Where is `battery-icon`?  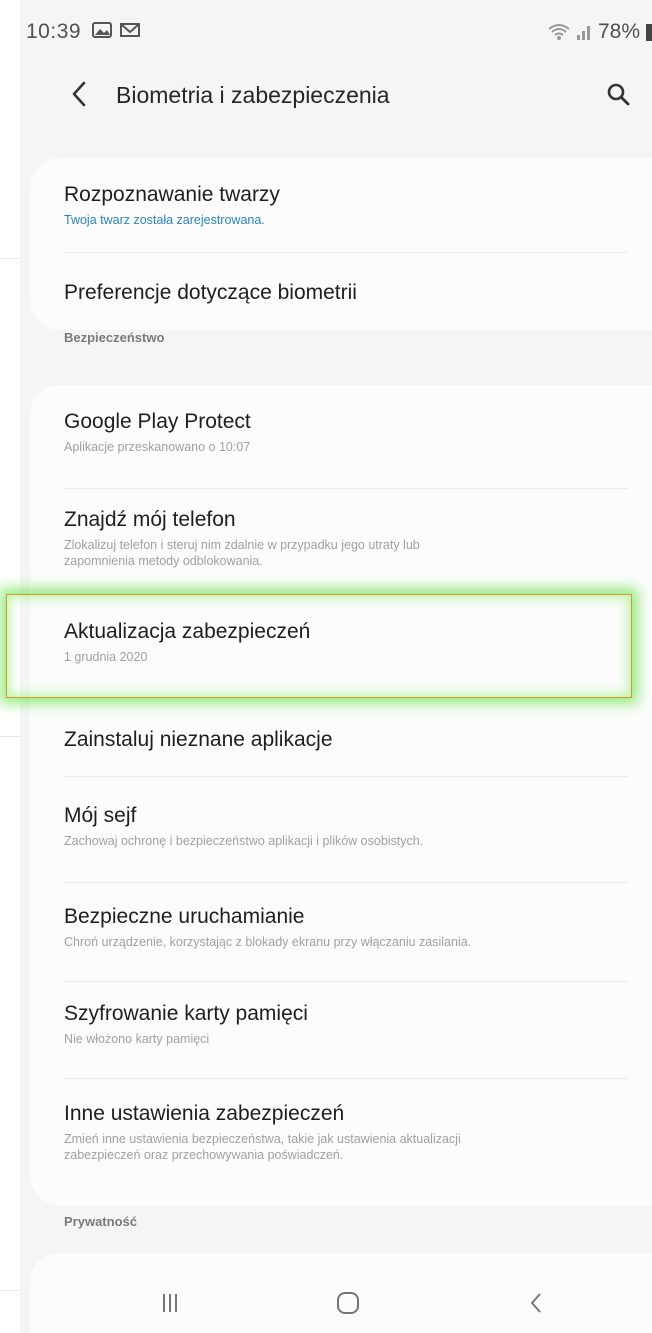
battery-icon is located at coordinates (649, 32).